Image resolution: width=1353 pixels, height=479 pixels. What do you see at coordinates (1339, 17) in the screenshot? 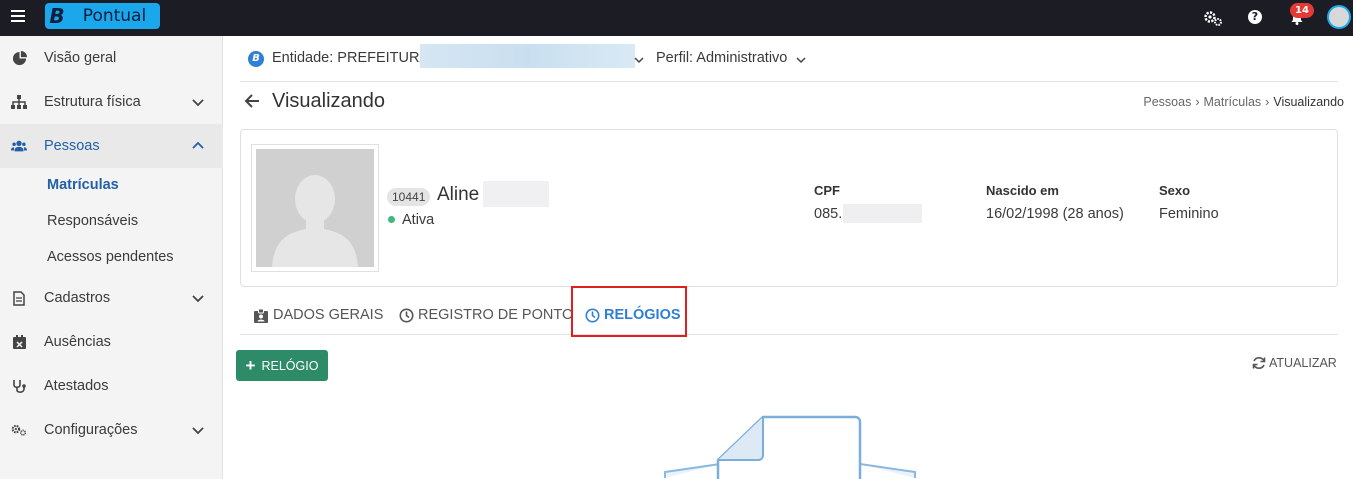
I see `user-avatar` at bounding box center [1339, 17].